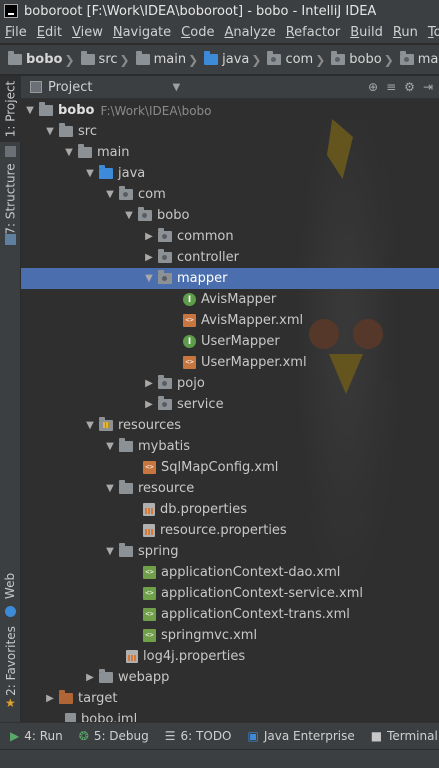 This screenshot has width=439, height=768. What do you see at coordinates (83, 736) in the screenshot?
I see `bug-icon: ❂` at bounding box center [83, 736].